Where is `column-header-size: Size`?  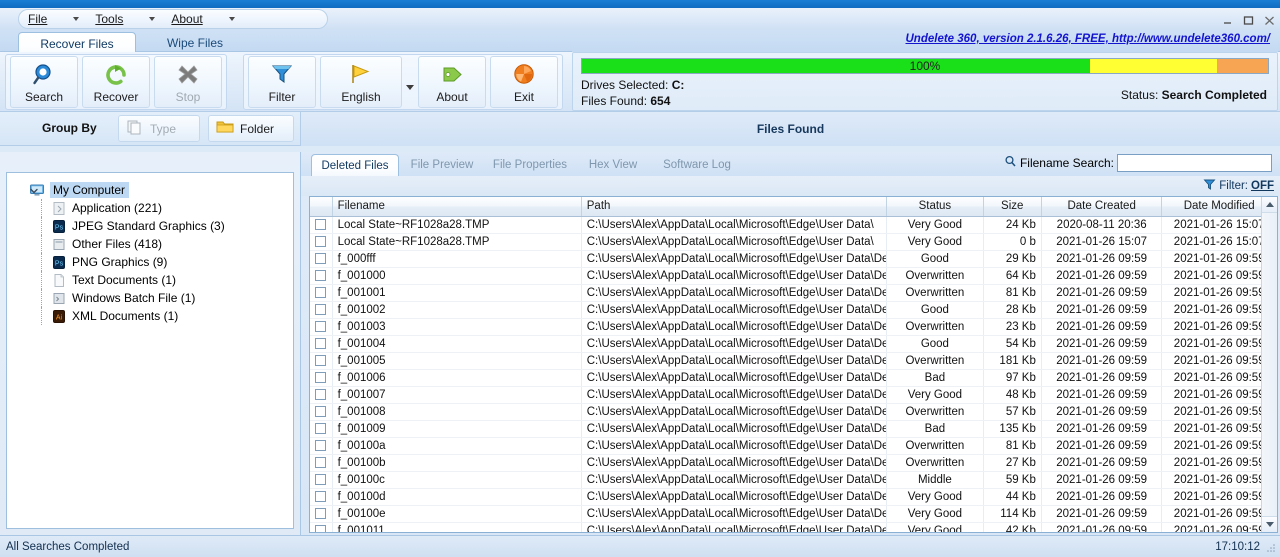
column-header-size: Size is located at coordinates (1012, 207).